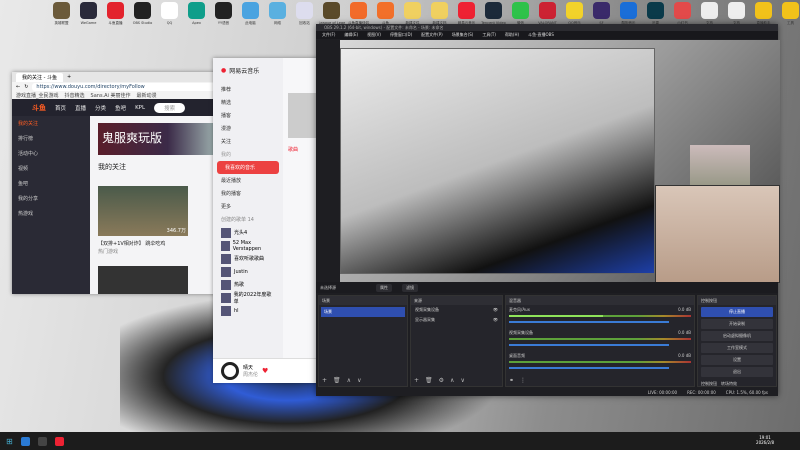  I want to click on bookmark: 抖音精选, so click(75, 95).